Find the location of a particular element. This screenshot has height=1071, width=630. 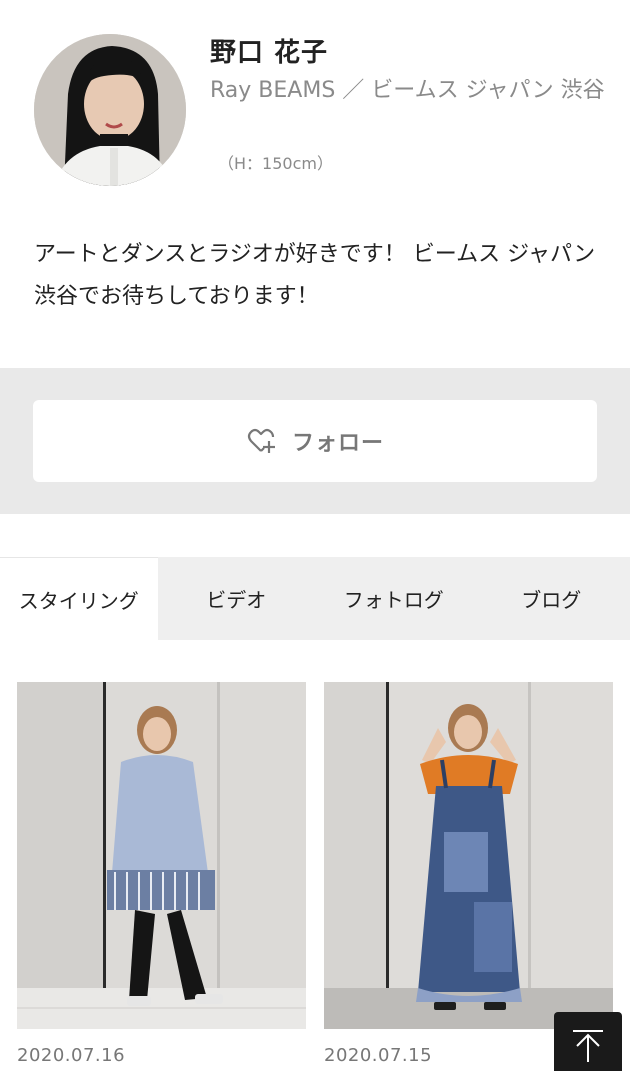

shop-name: Ray BEAMS ／ ビームス ジャパン 渋谷 is located at coordinates (410, 91).